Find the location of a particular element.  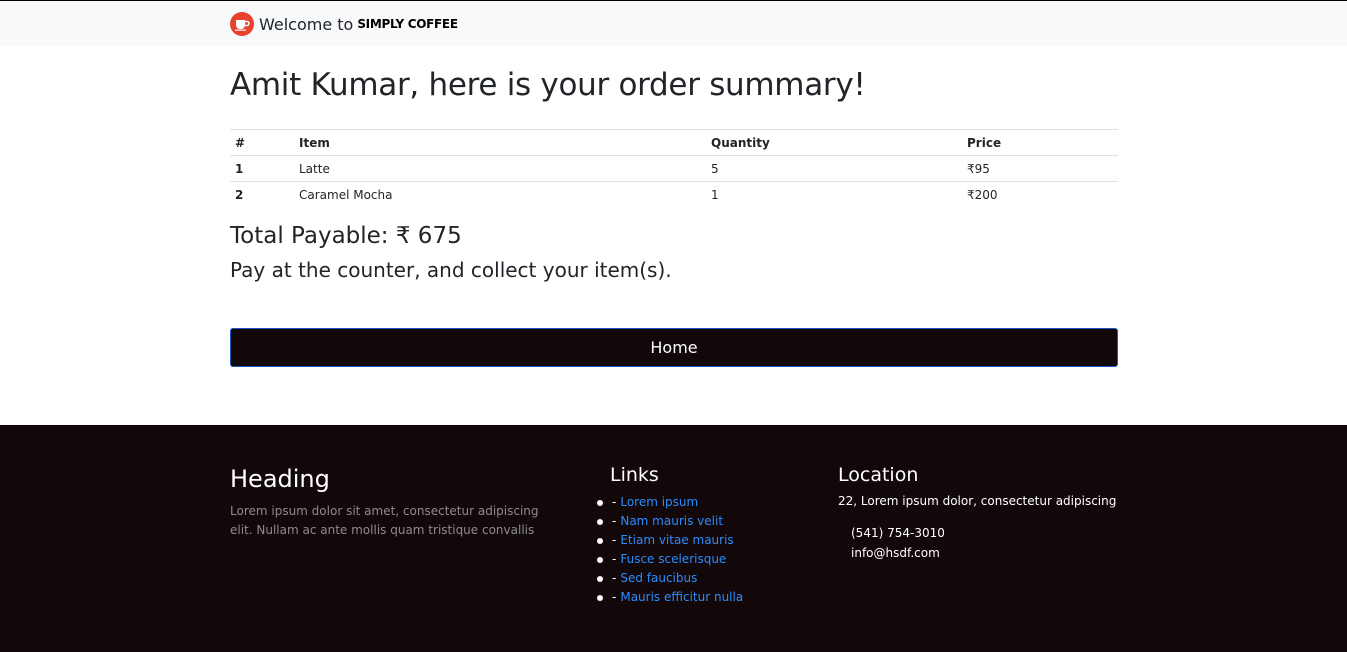

footer-link: Mauris efficitur nulla is located at coordinates (681, 597).